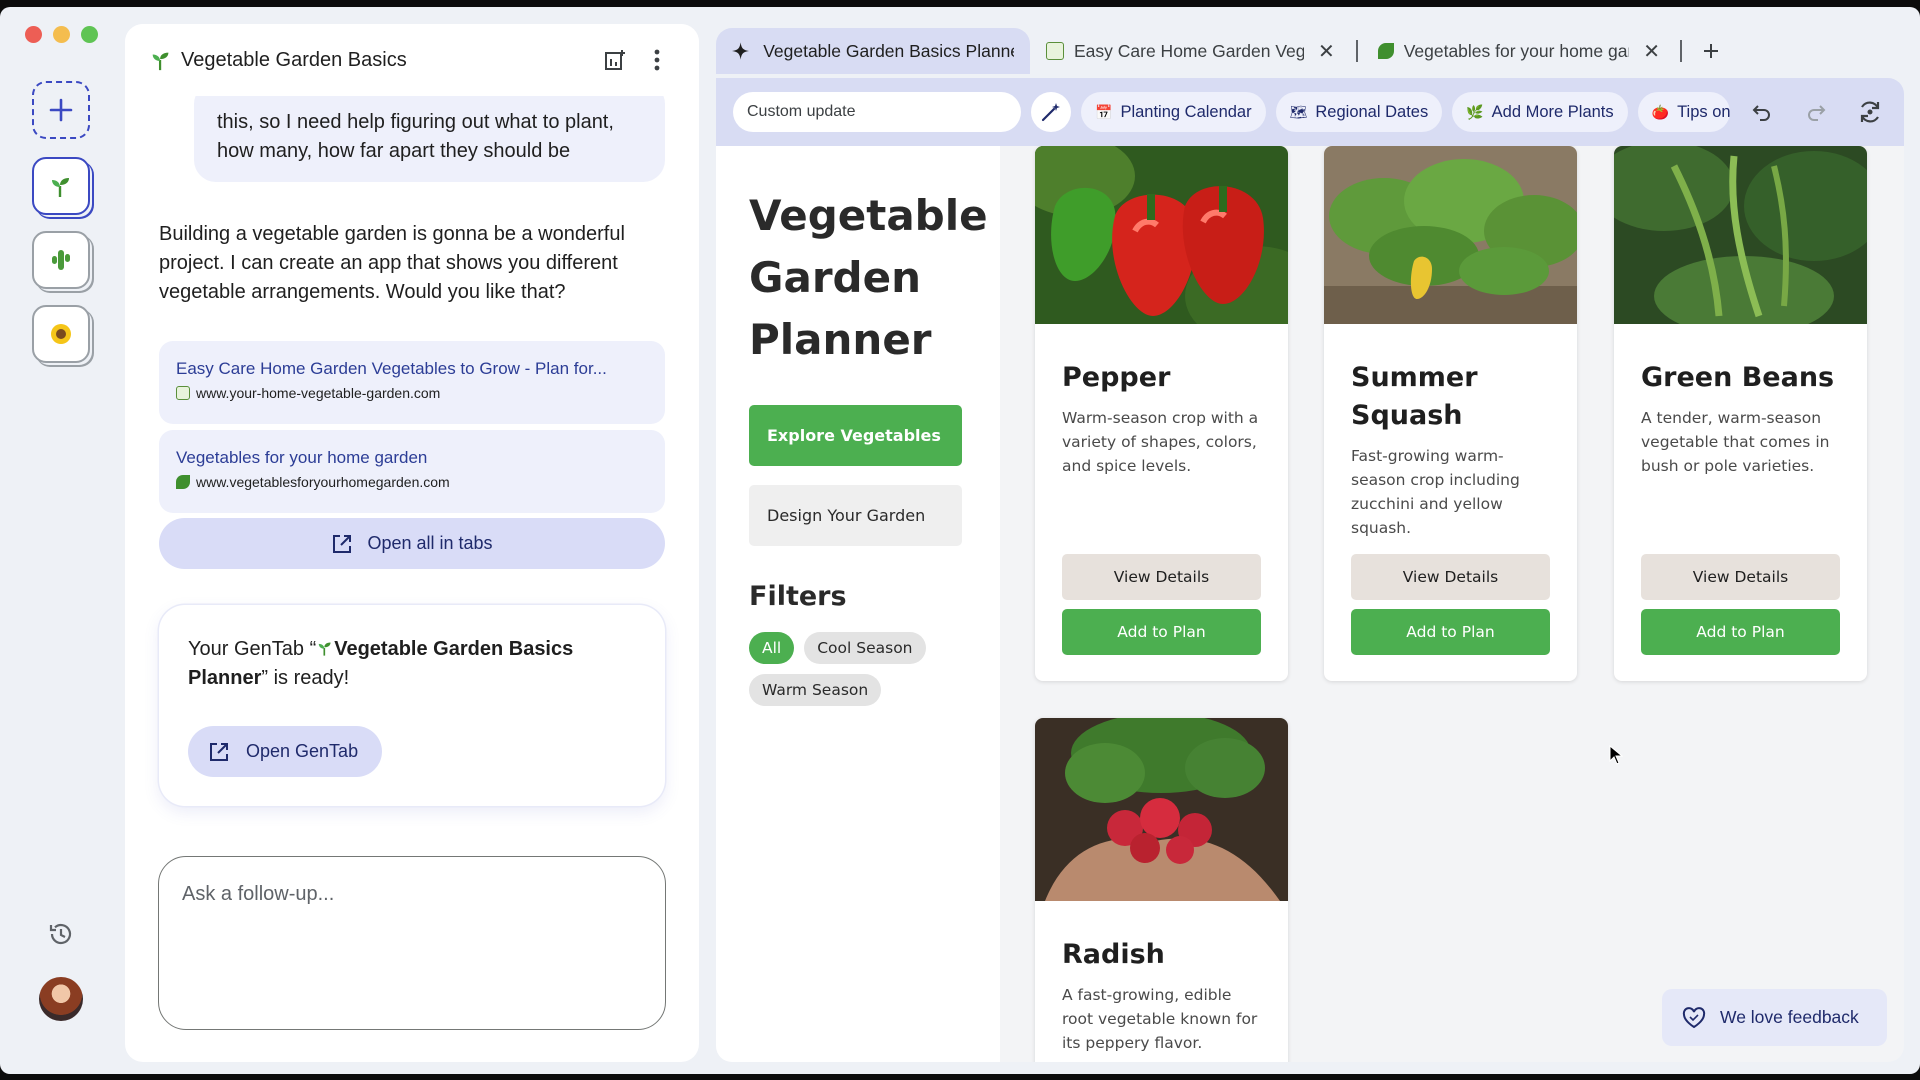 The width and height of the screenshot is (1920, 1080). Describe the element at coordinates (1450, 235) in the screenshot. I see `squash-image` at that location.